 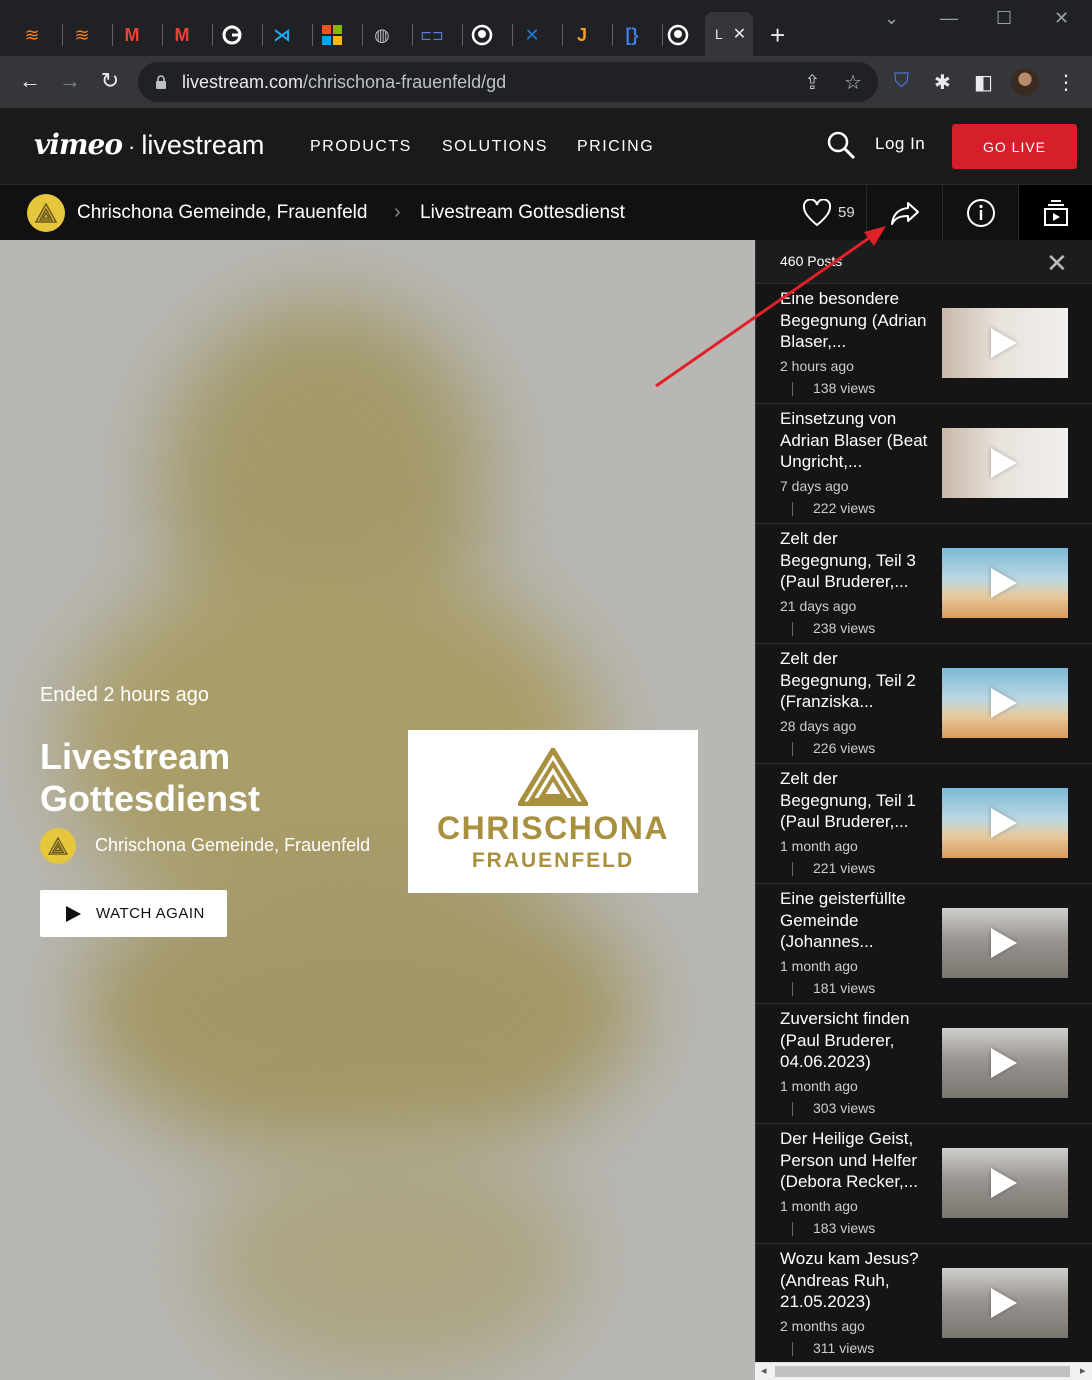 I want to click on menu-kebab-icon: ⋮, so click(x=1066, y=82).